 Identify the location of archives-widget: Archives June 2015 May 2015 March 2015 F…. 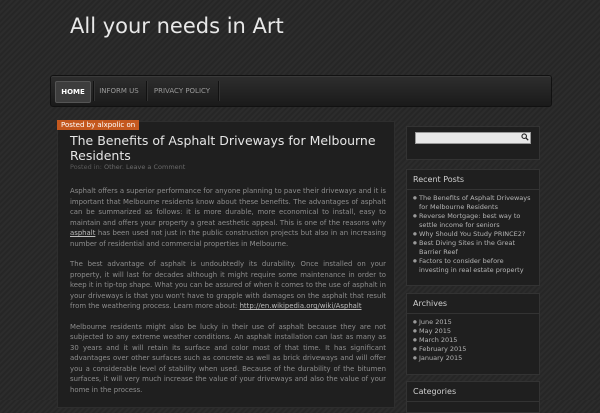
(473, 334).